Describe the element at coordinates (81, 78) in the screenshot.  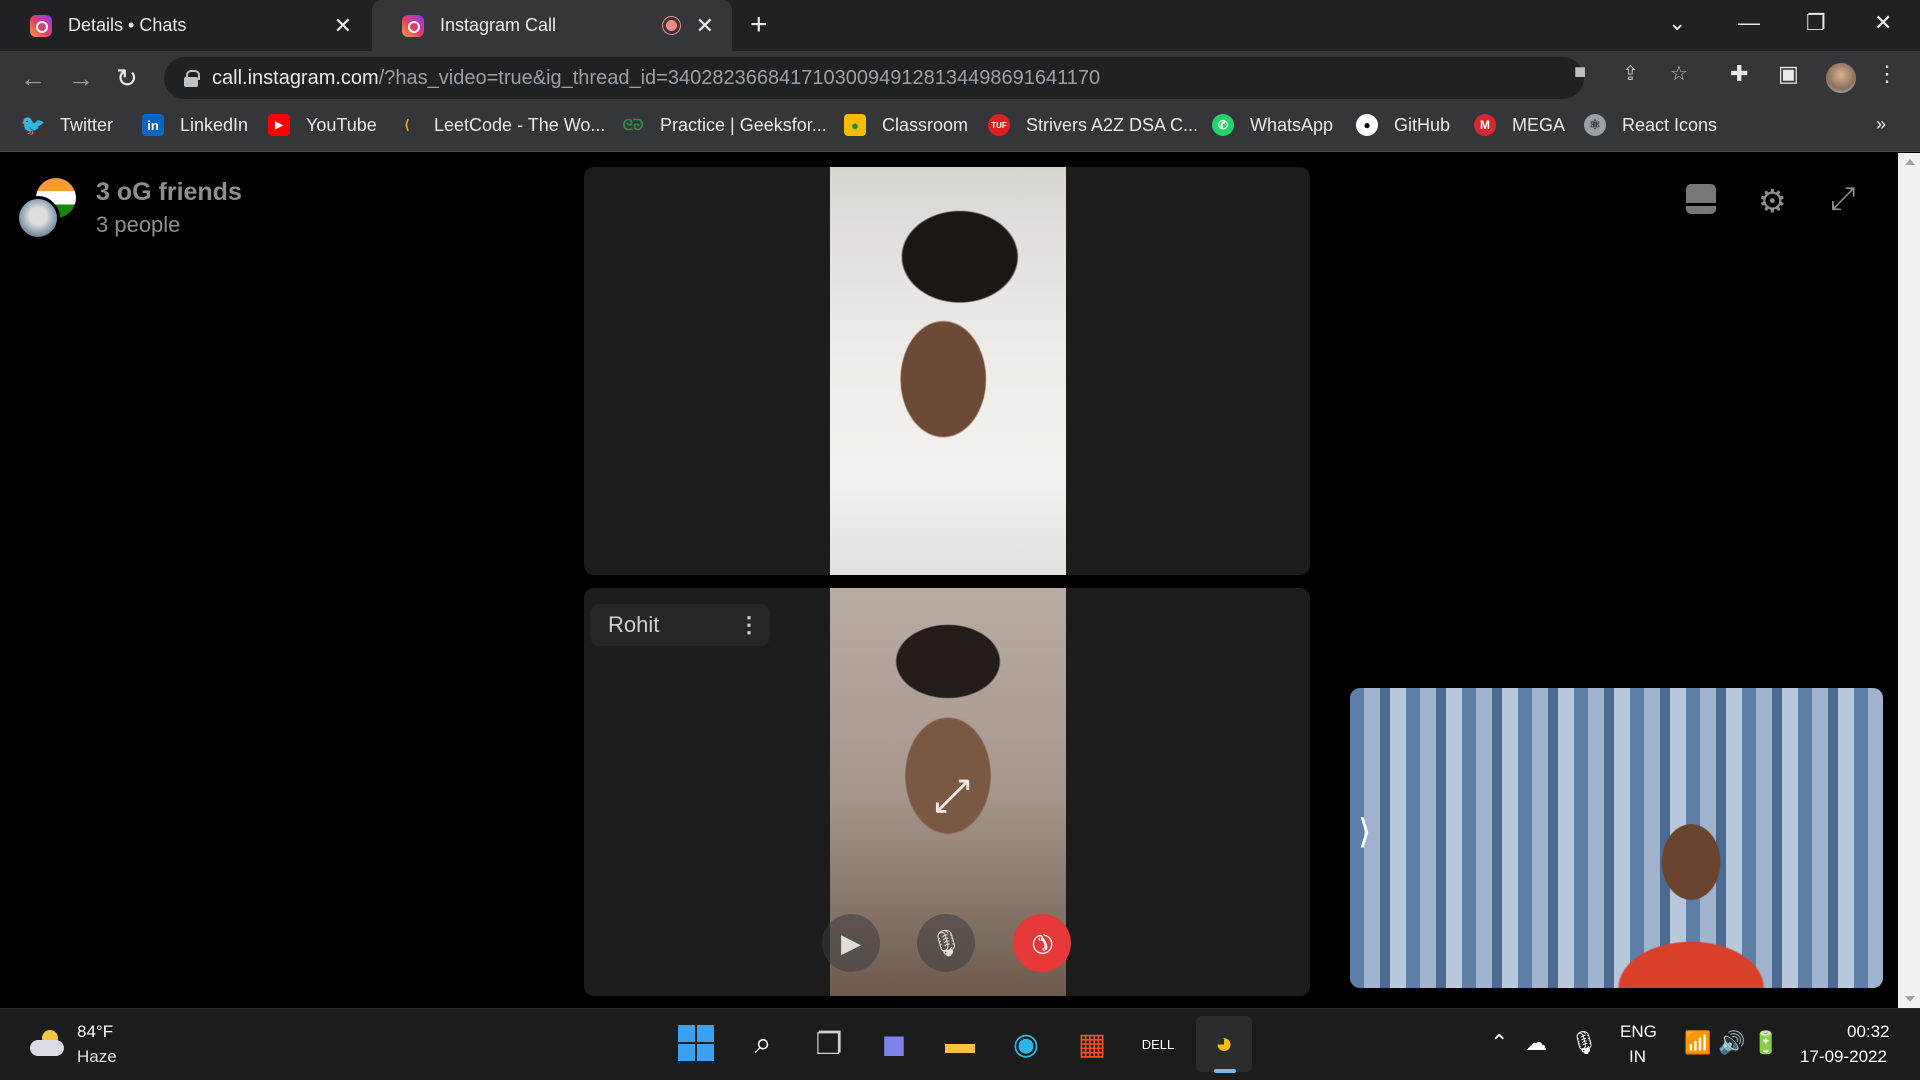
I see `forward-button: →` at that location.